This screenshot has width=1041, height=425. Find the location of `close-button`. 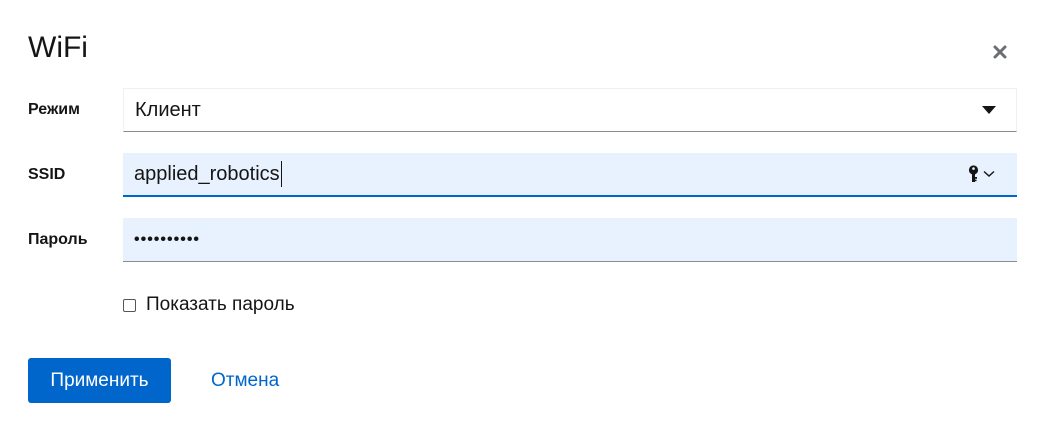

close-button is located at coordinates (1000, 52).